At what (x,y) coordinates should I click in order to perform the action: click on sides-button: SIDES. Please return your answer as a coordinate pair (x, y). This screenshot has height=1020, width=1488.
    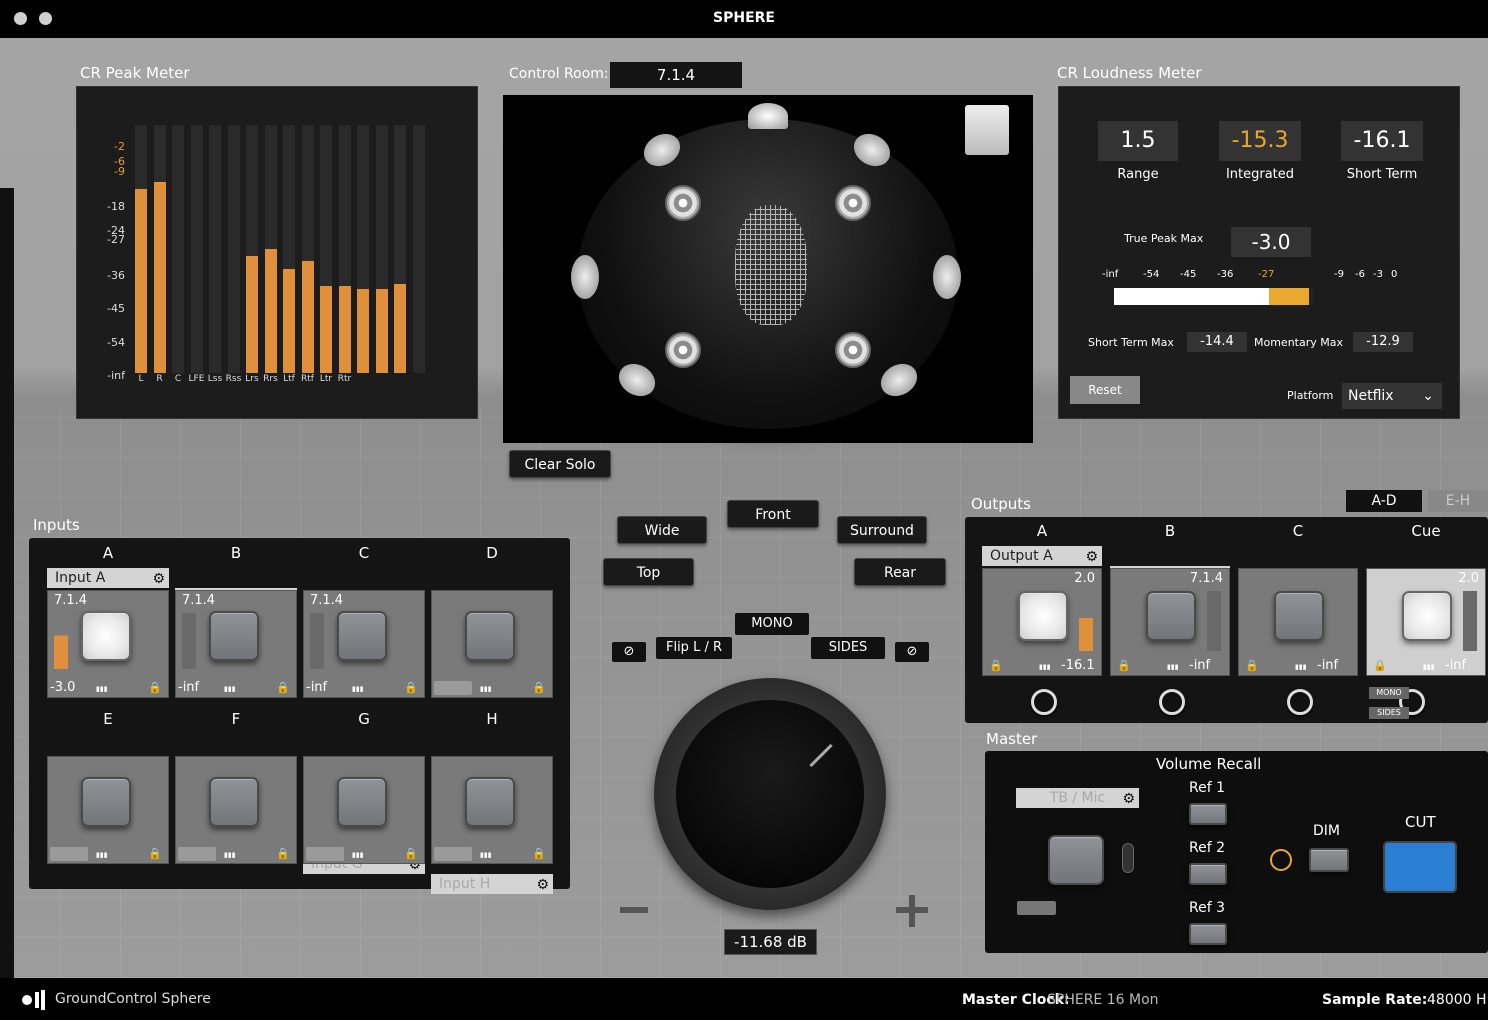
    Looking at the image, I should click on (848, 648).